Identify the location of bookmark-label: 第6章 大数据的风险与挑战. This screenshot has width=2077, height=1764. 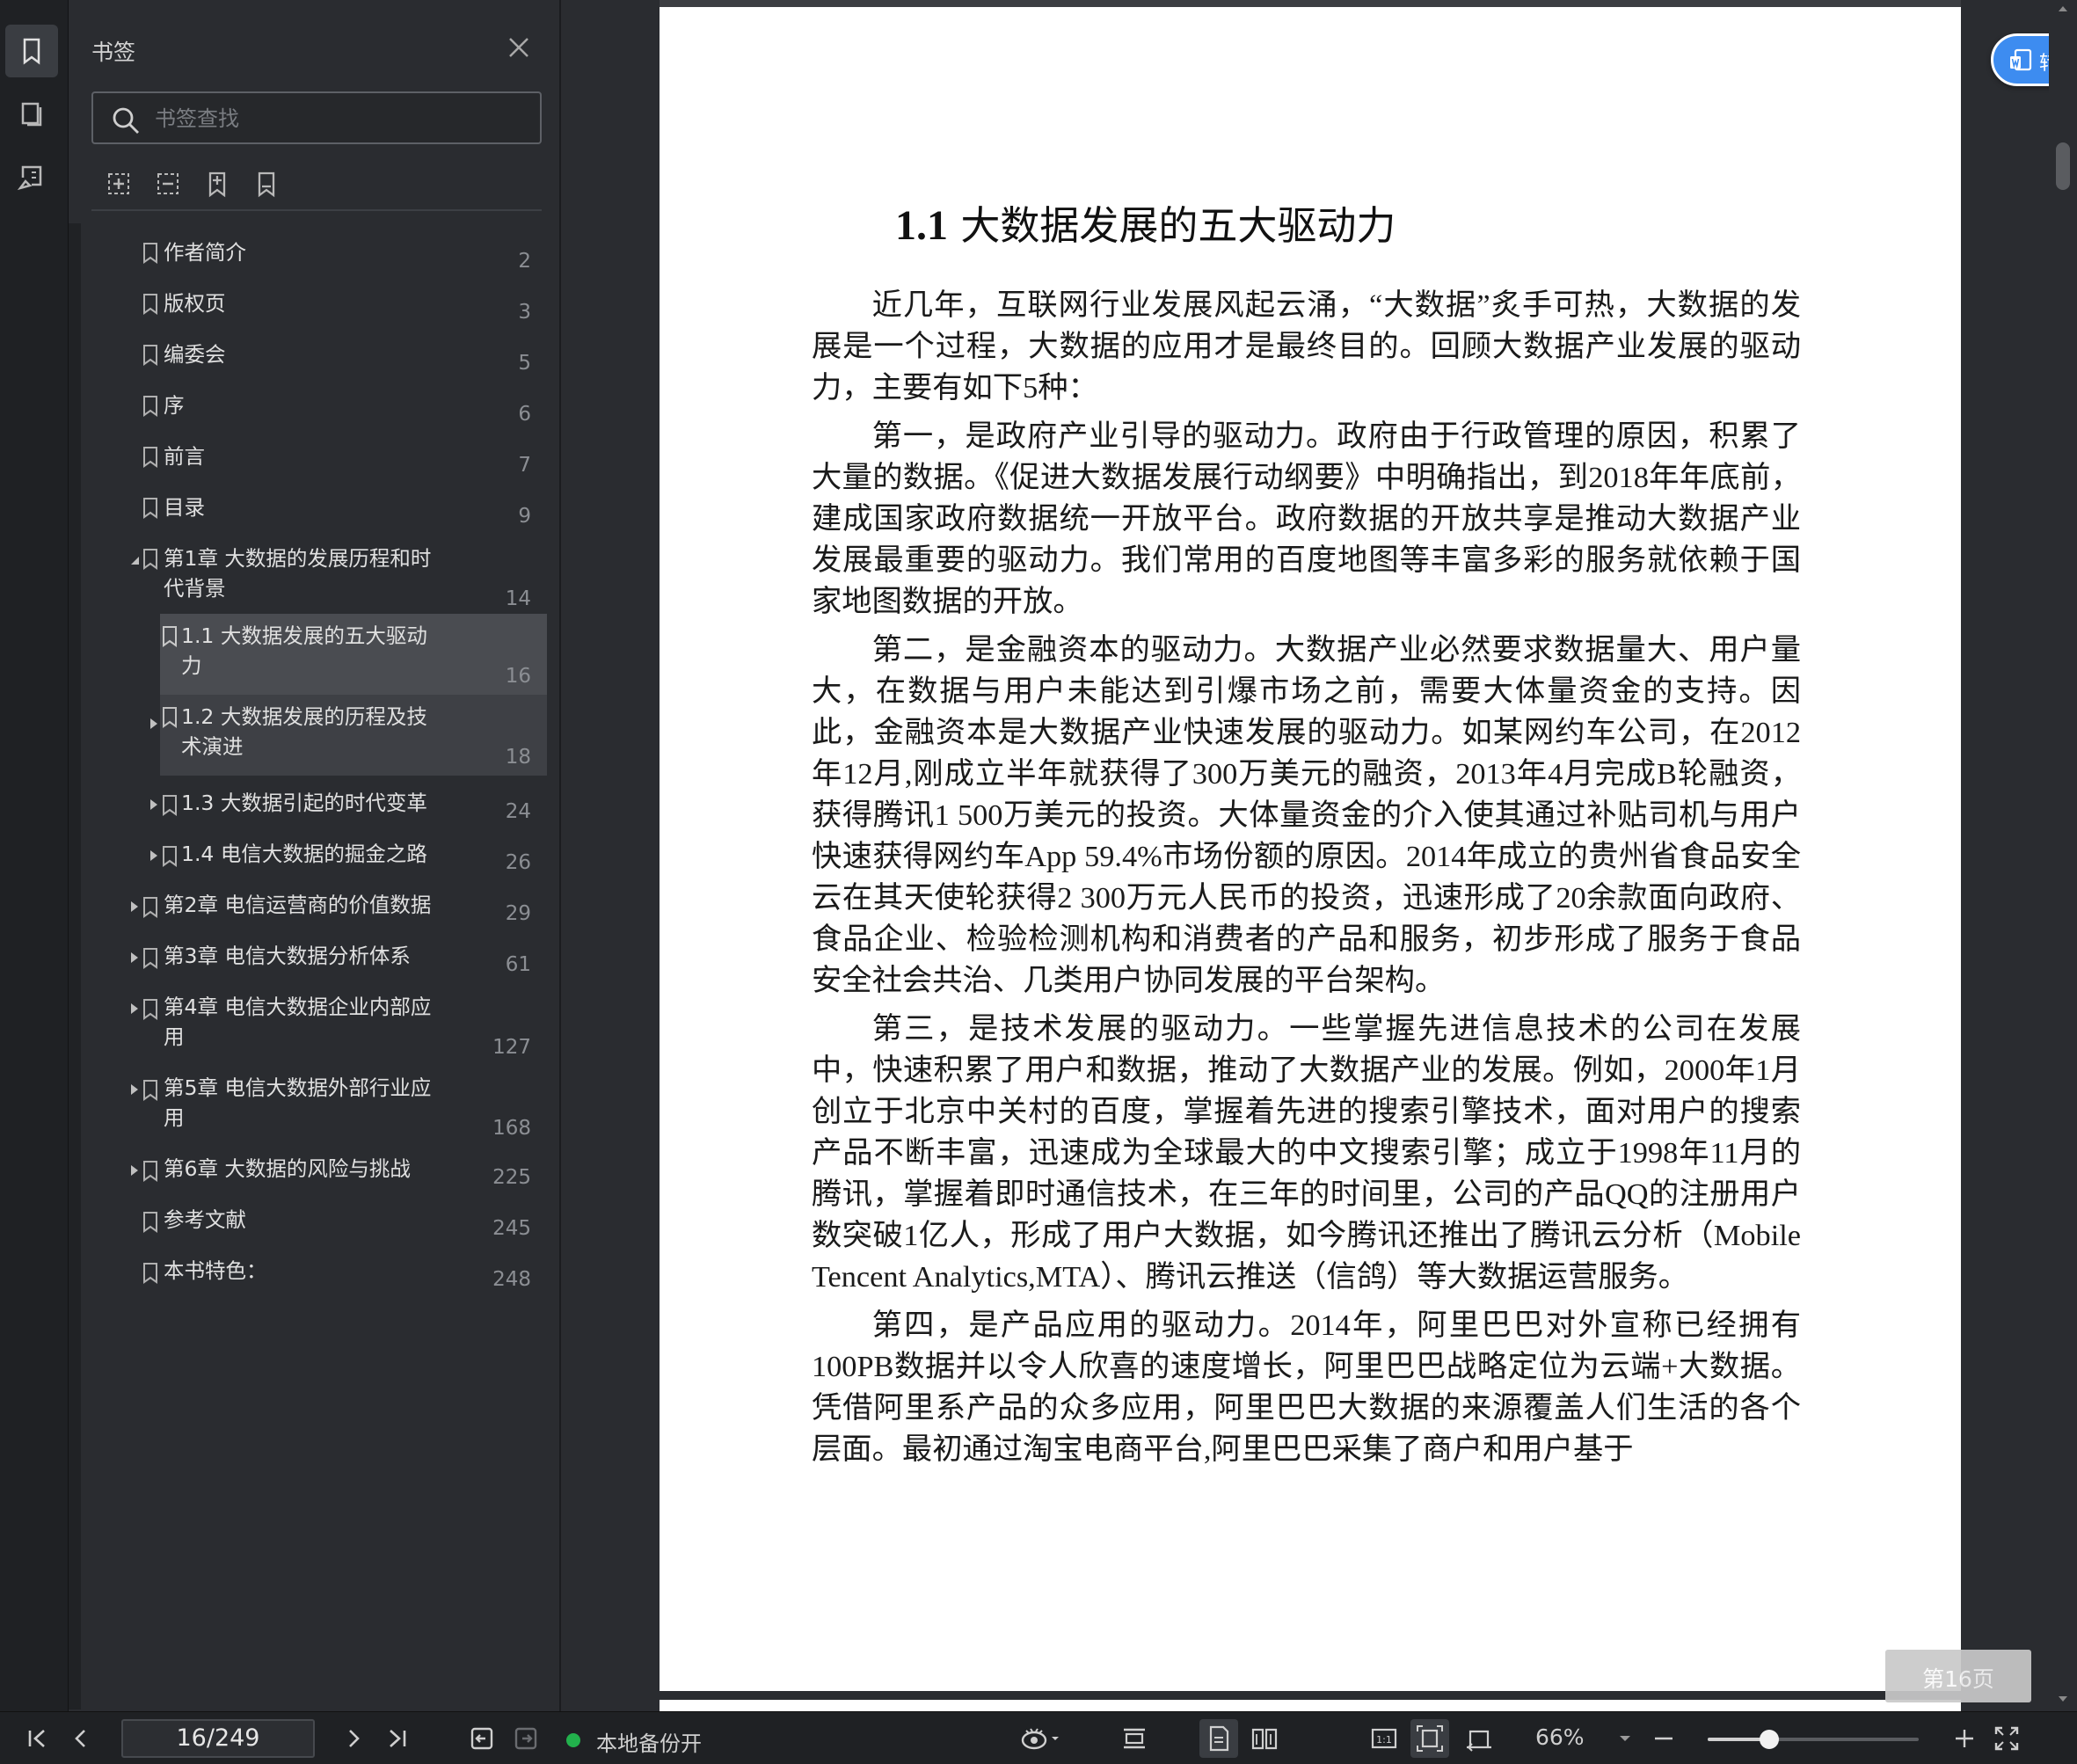
(287, 1168).